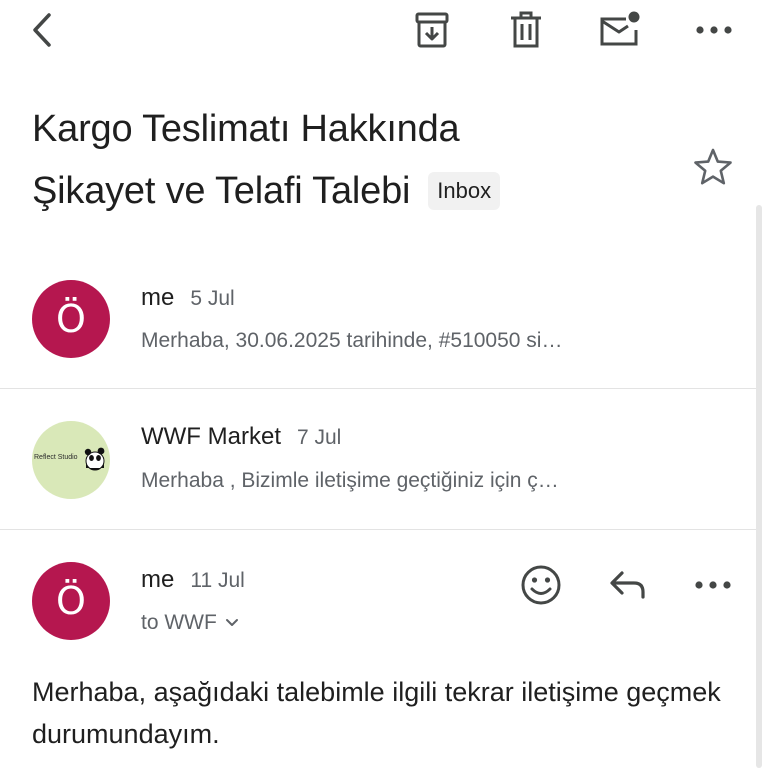 The height and width of the screenshot is (768, 768). I want to click on archive-button, so click(432, 30).